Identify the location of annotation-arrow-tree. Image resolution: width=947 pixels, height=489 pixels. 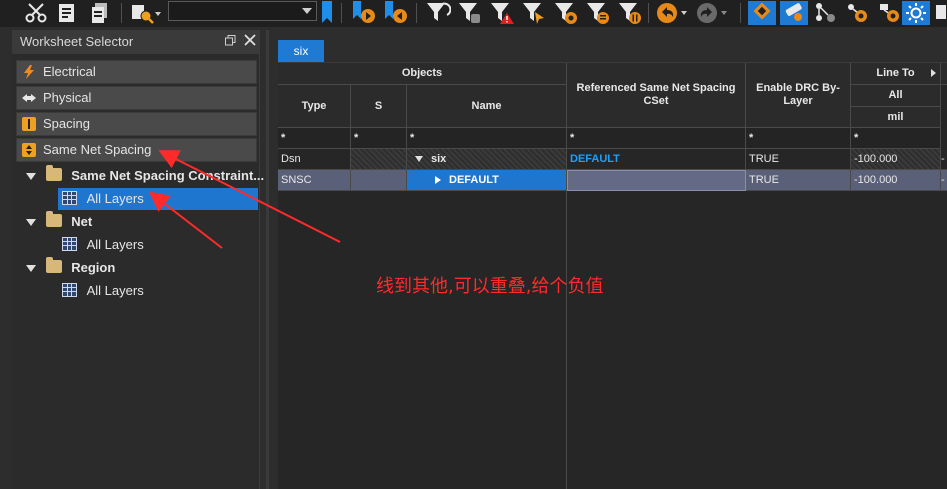
(185, 220).